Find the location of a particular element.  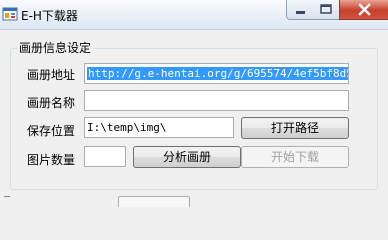

window-title: E-H下载器 is located at coordinates (49, 16).